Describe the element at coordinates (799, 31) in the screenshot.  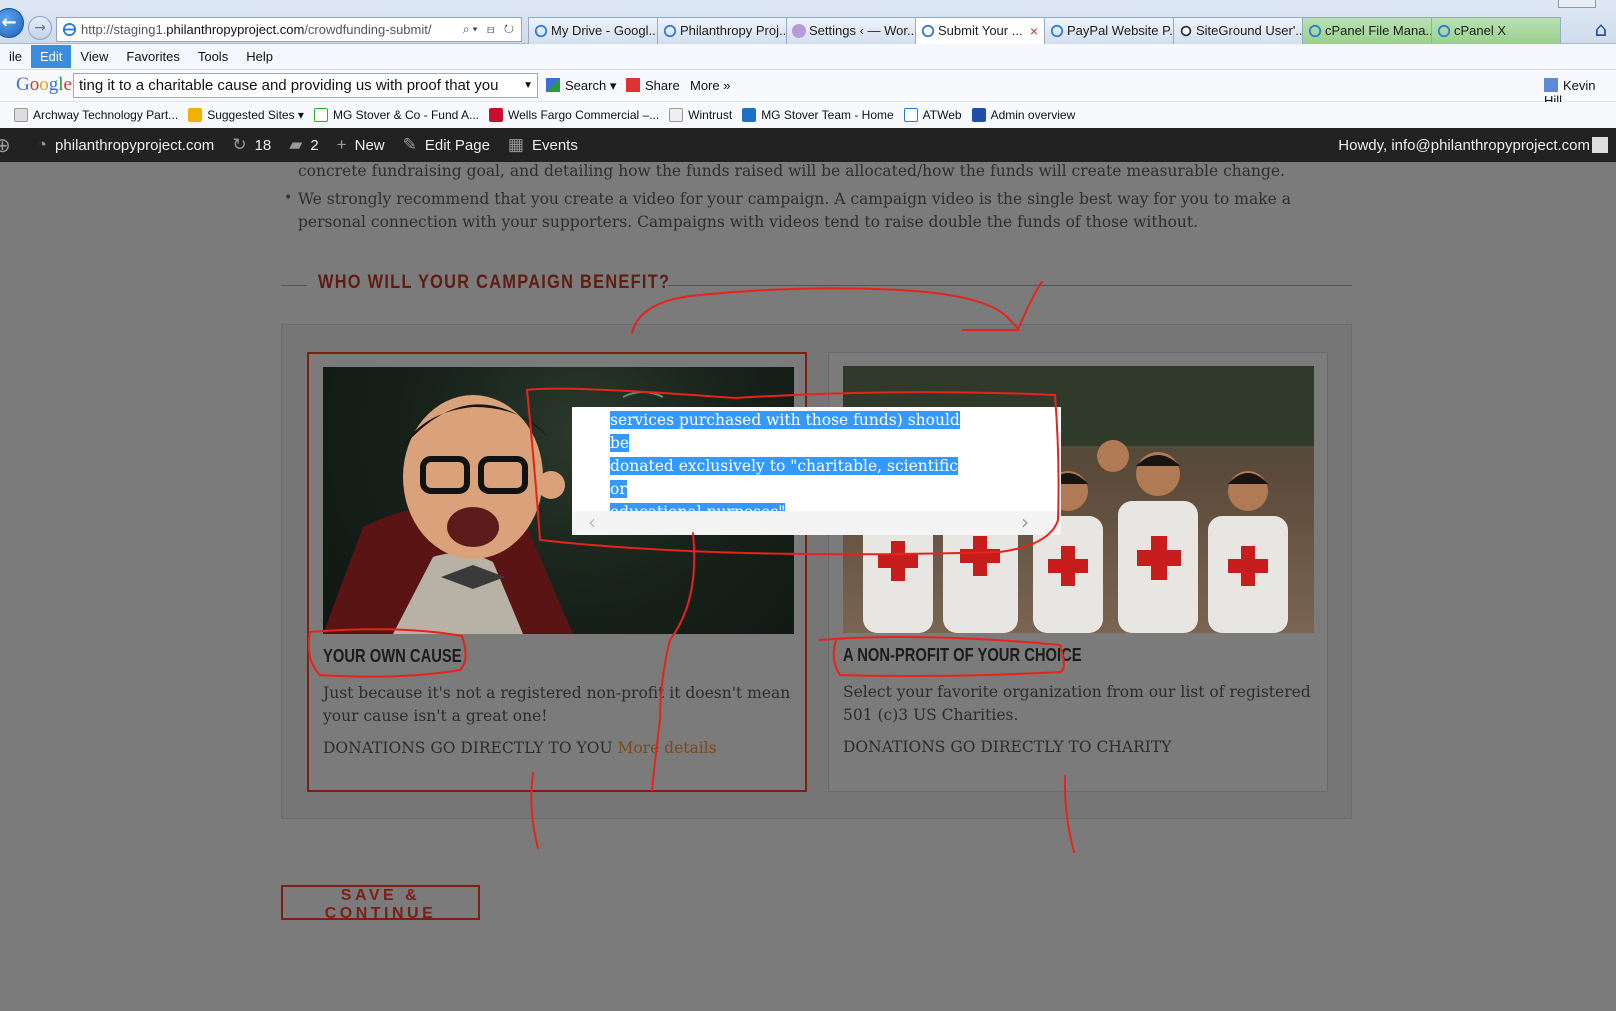
I see `wordpress-tab-icon` at that location.